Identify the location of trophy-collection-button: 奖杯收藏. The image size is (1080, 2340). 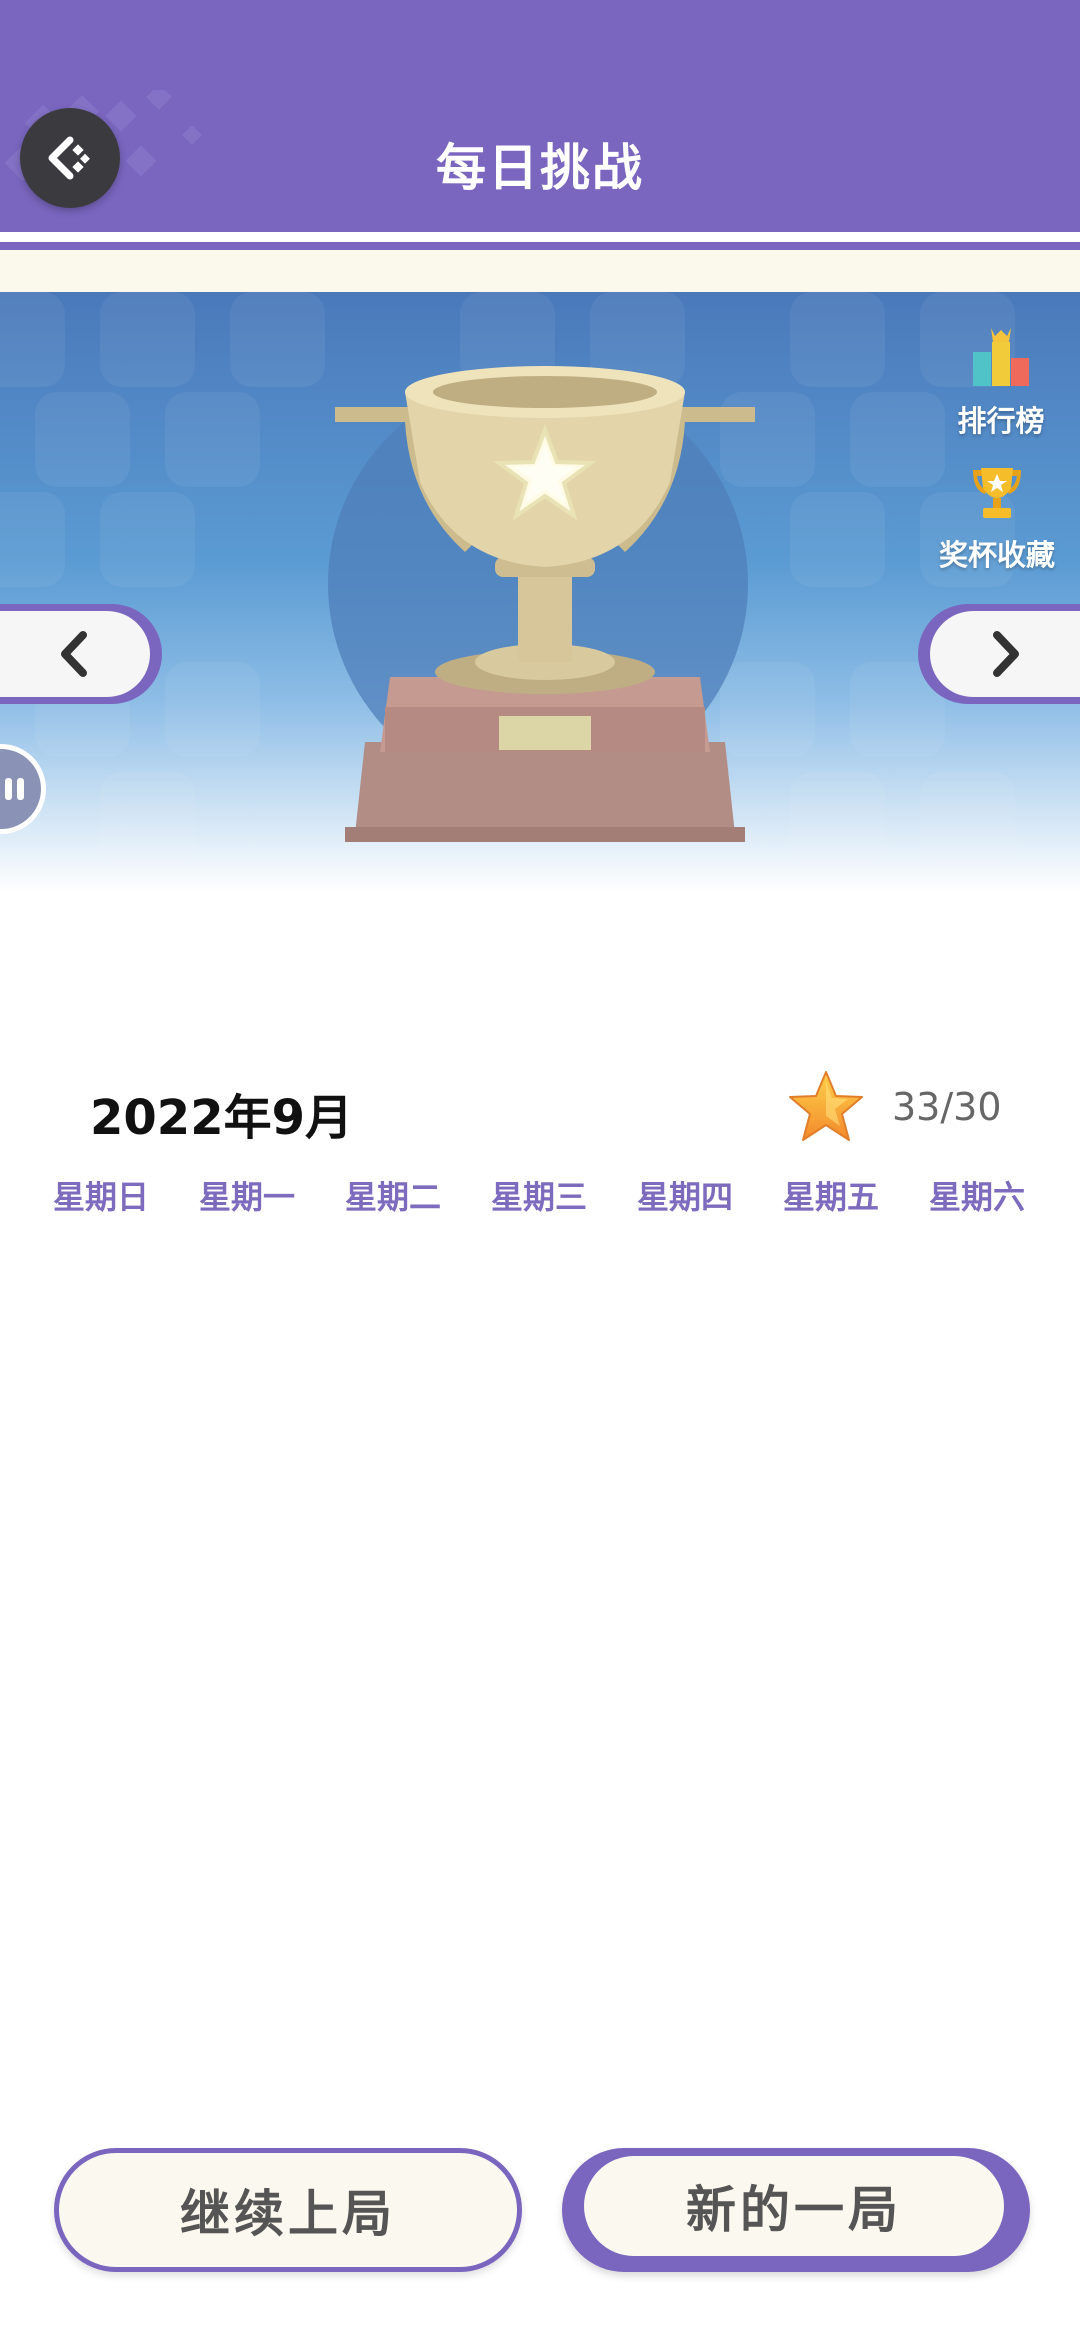
(997, 518).